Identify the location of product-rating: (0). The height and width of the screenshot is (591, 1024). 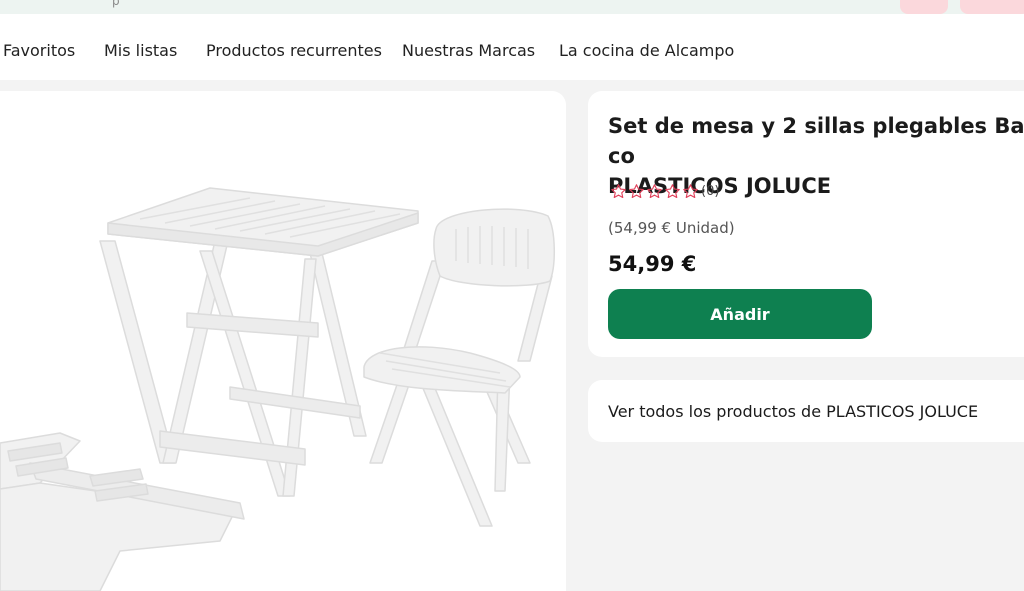
(664, 191).